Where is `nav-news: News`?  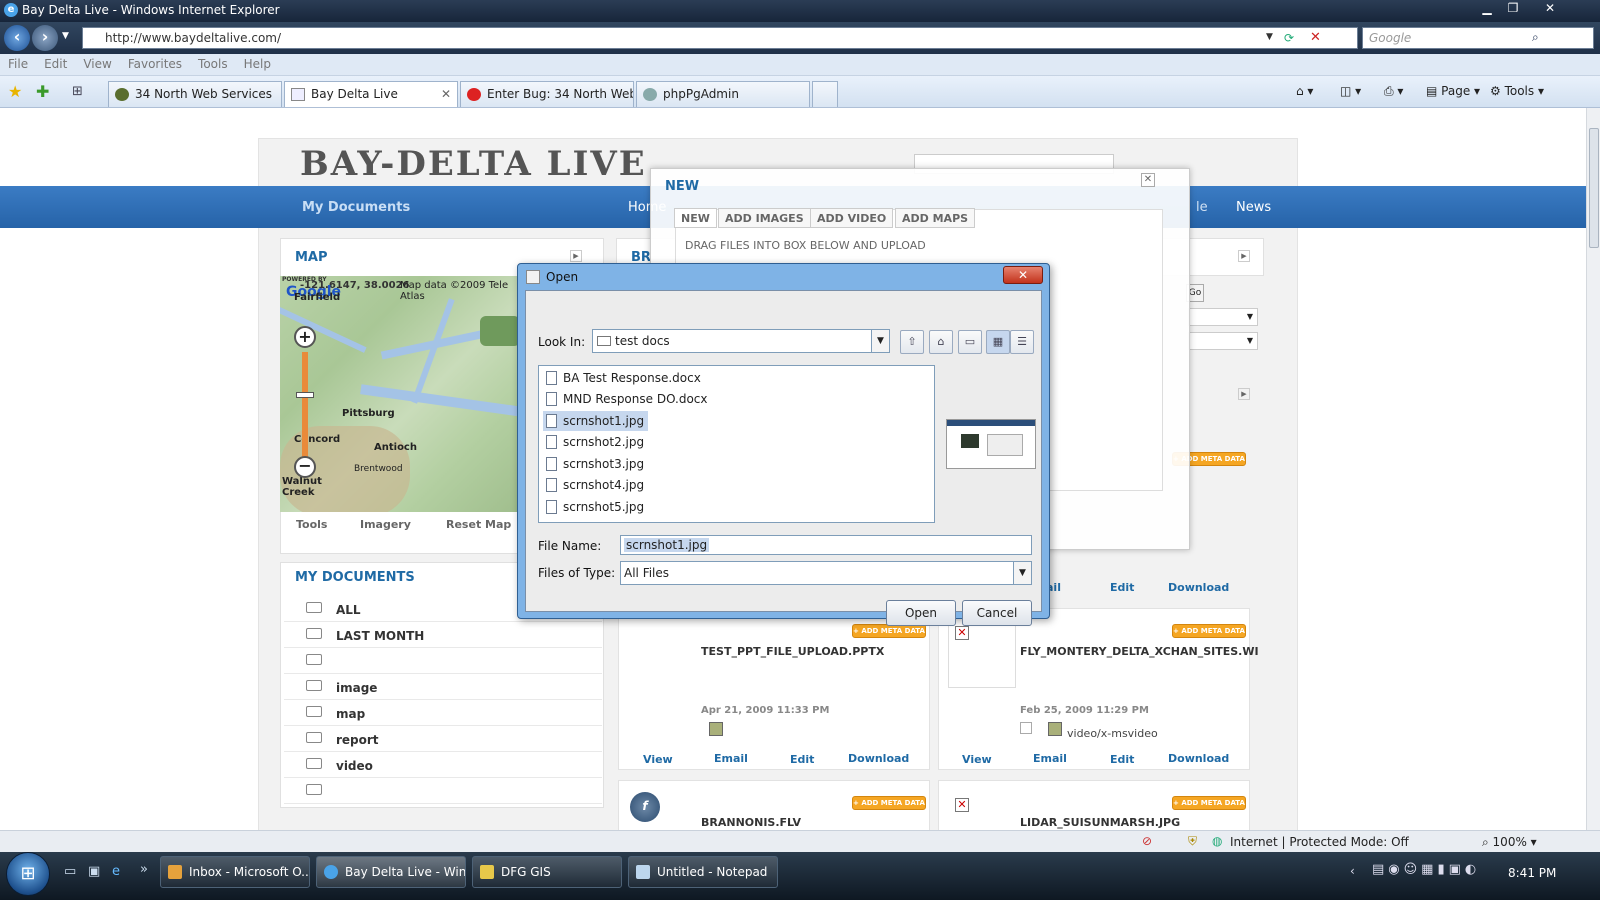 nav-news: News is located at coordinates (1253, 207).